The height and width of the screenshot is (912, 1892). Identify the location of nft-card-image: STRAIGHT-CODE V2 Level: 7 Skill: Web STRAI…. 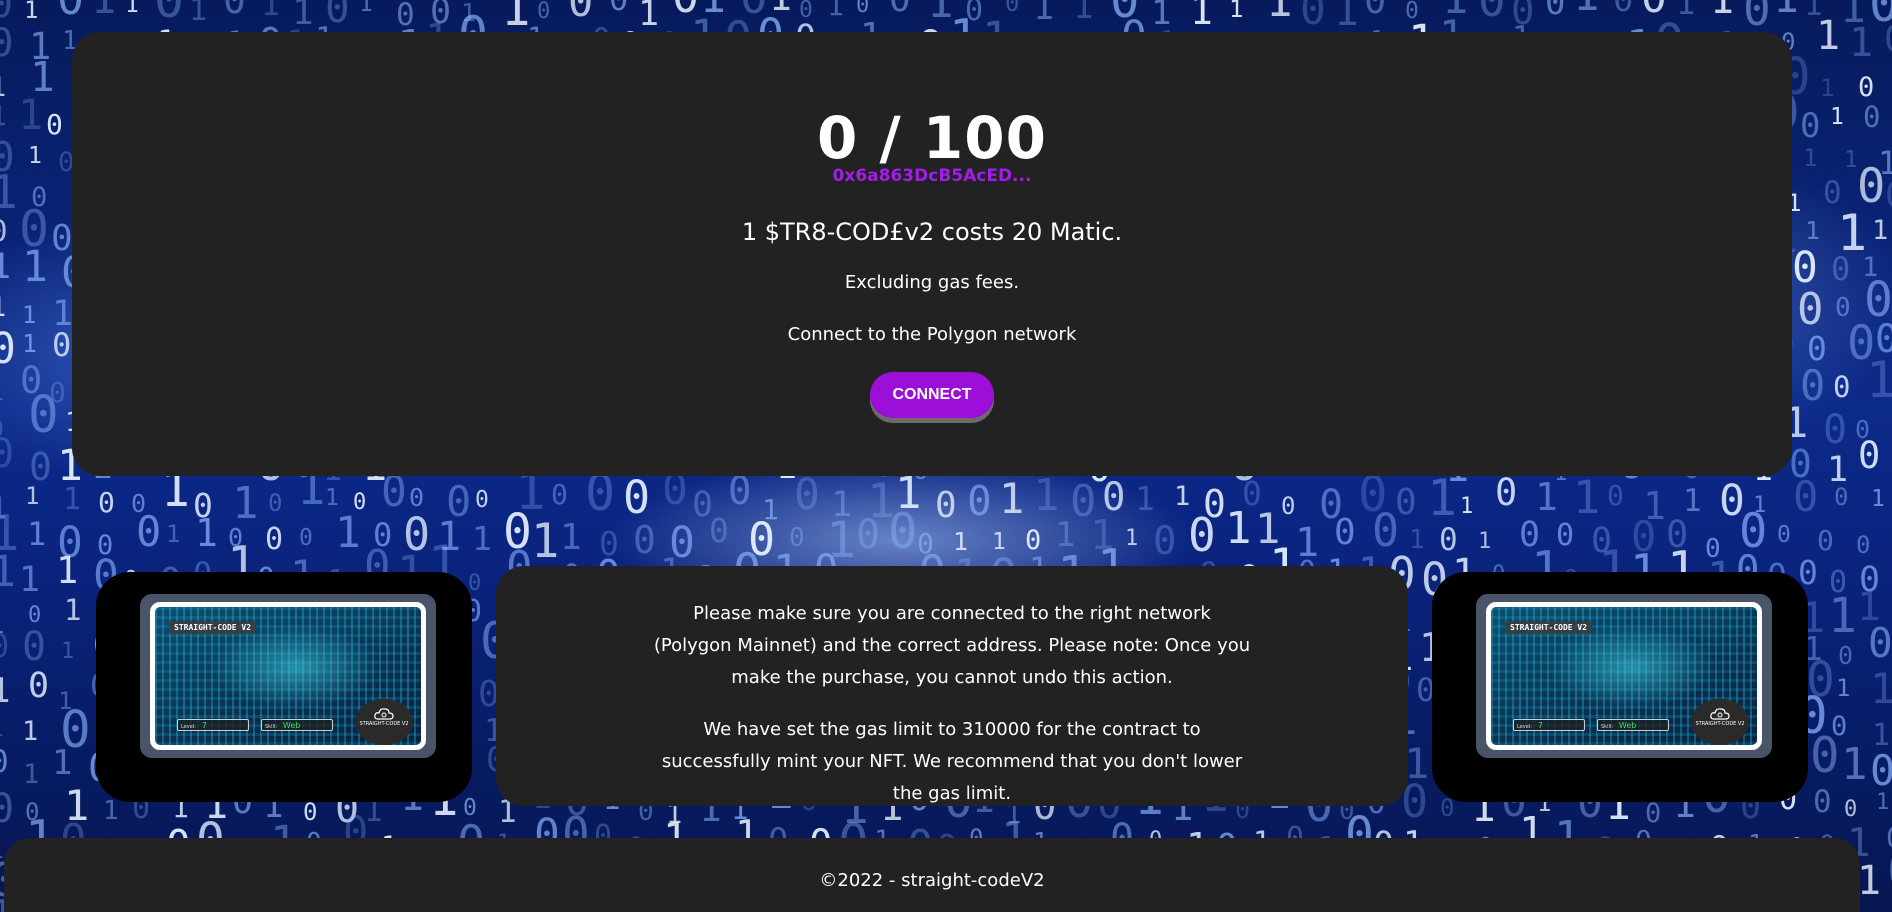
(1624, 676).